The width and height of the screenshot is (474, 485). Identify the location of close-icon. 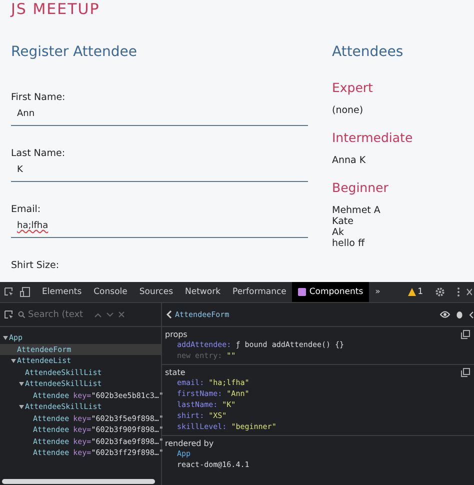
(469, 292).